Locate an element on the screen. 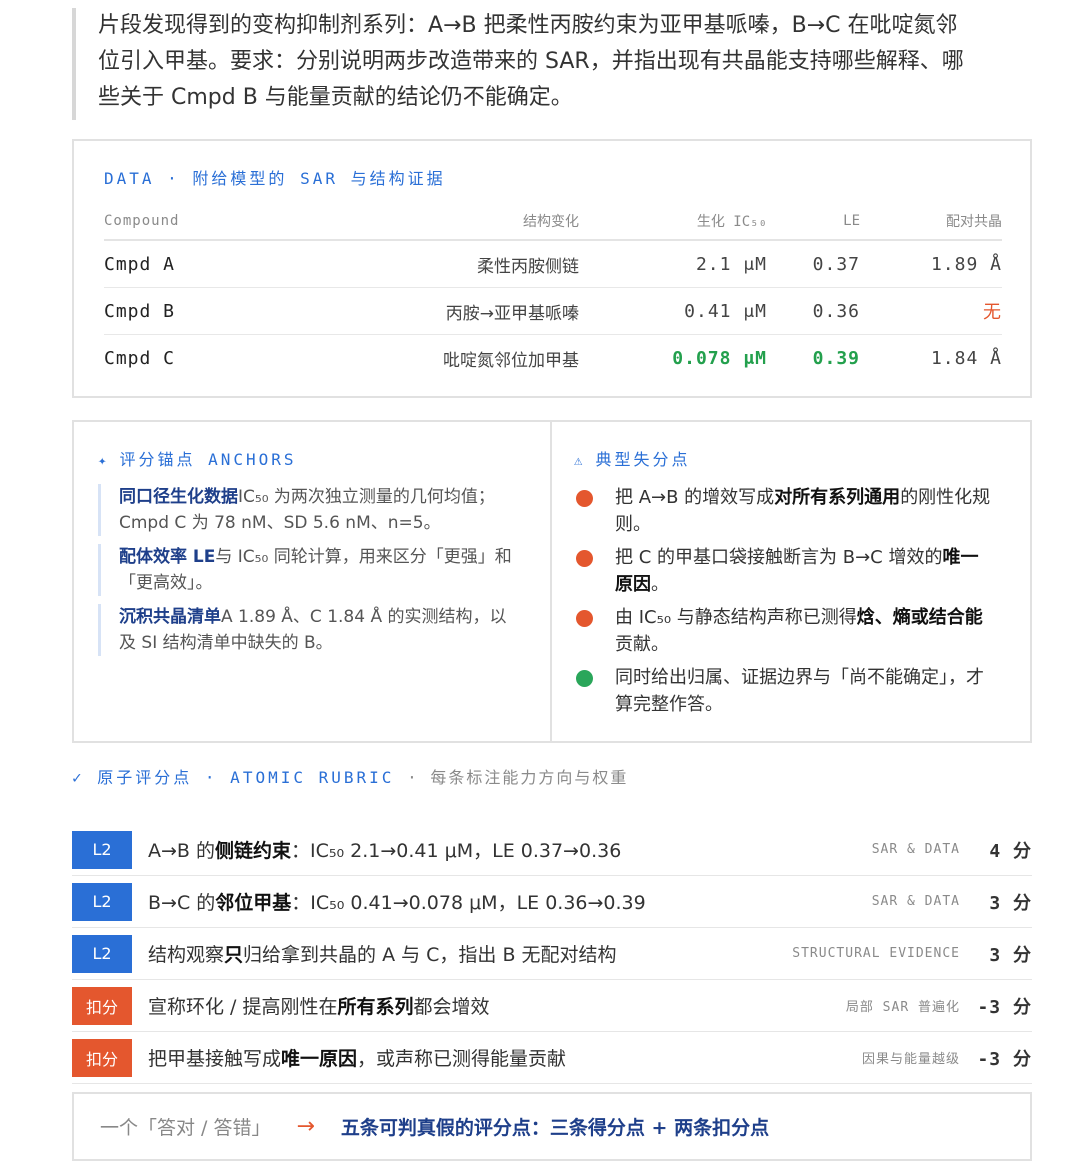 The width and height of the screenshot is (1080, 1169). header-change: 结构变化 is located at coordinates (551, 222).